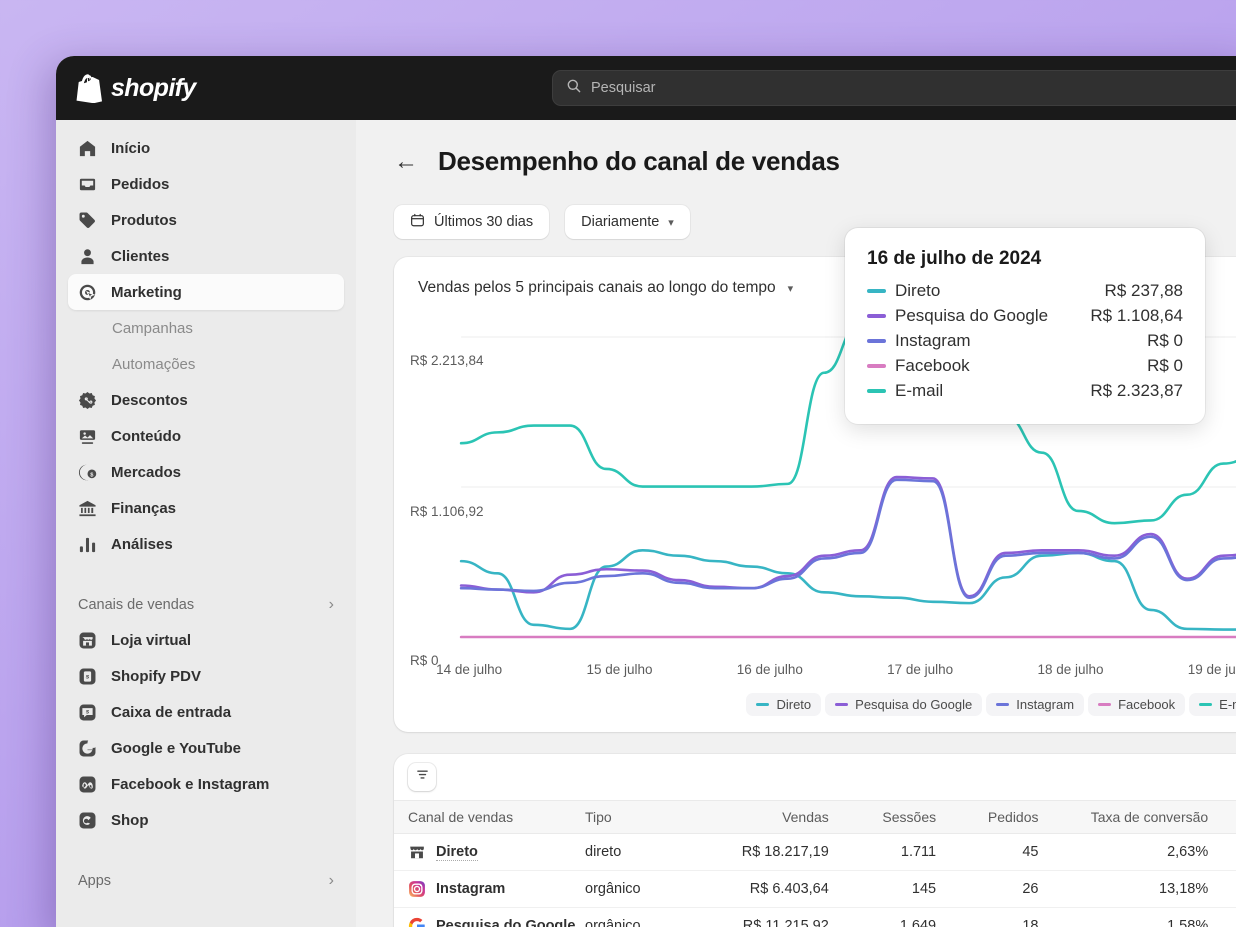 Image resolution: width=1236 pixels, height=927 pixels. Describe the element at coordinates (206, 544) in the screenshot. I see `sidebar-item-analises: Análises` at that location.